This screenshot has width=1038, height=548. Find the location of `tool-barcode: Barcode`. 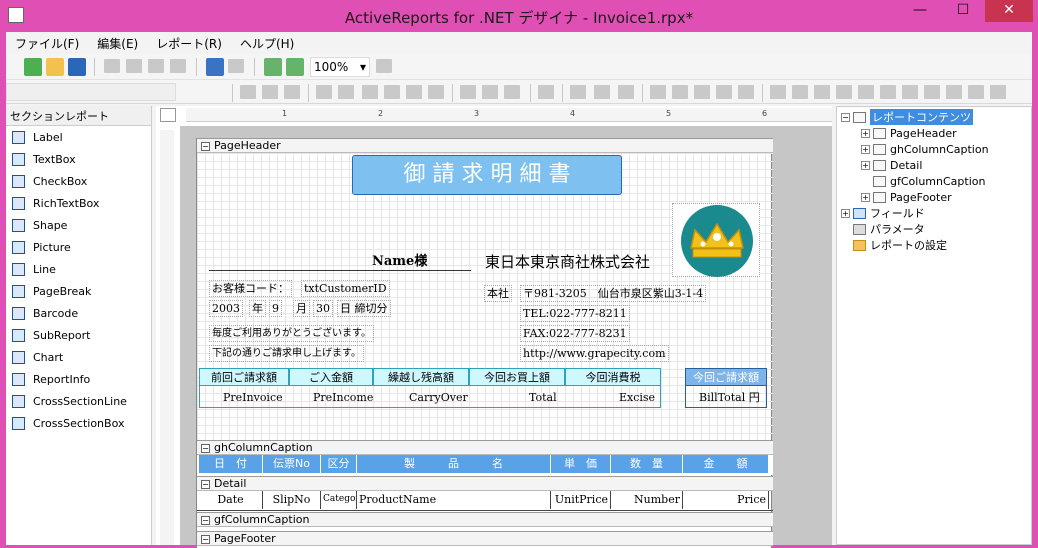

tool-barcode: Barcode is located at coordinates (78, 313).